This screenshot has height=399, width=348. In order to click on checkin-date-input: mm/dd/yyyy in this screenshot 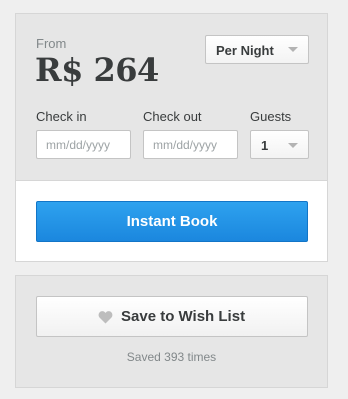, I will do `click(83, 144)`.